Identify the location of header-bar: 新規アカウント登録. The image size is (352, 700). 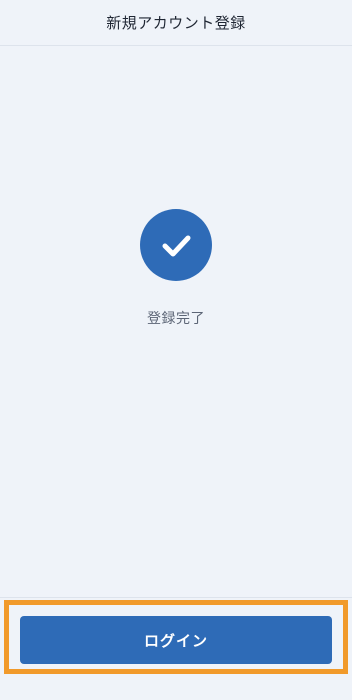
(176, 23).